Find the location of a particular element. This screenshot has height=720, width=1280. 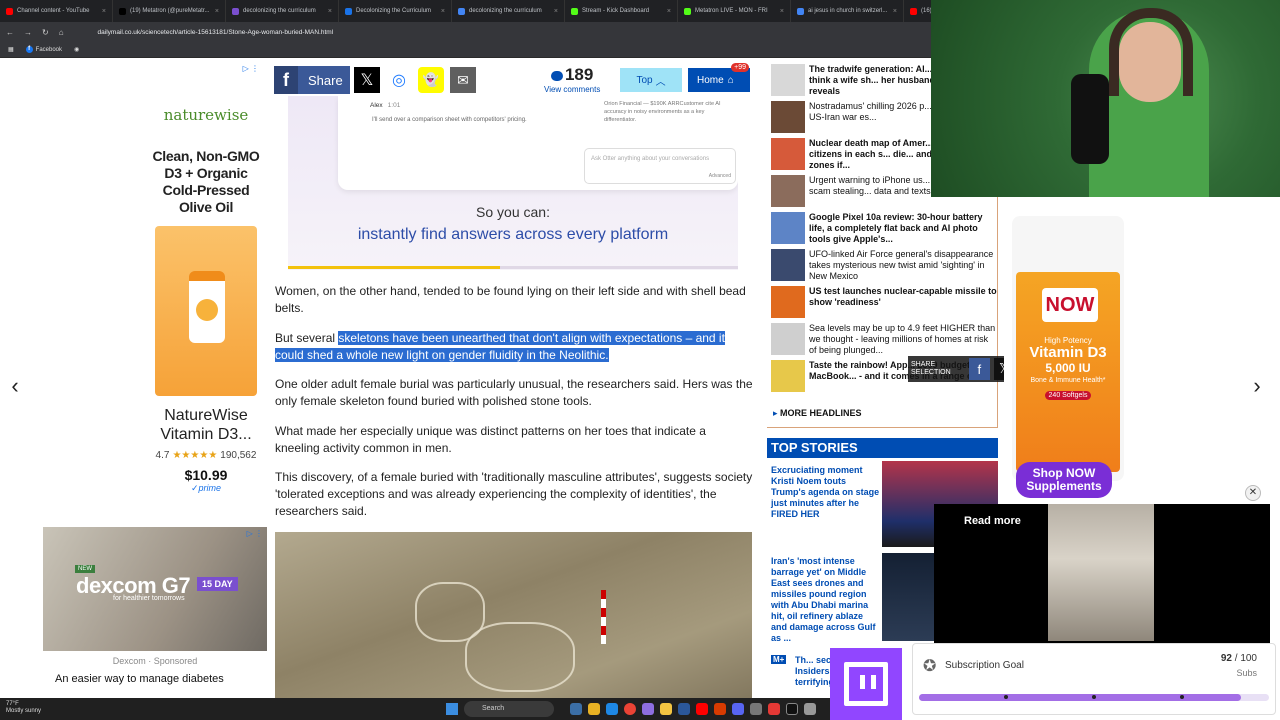

bookmark-facebook: f Facebook is located at coordinates (43, 49).